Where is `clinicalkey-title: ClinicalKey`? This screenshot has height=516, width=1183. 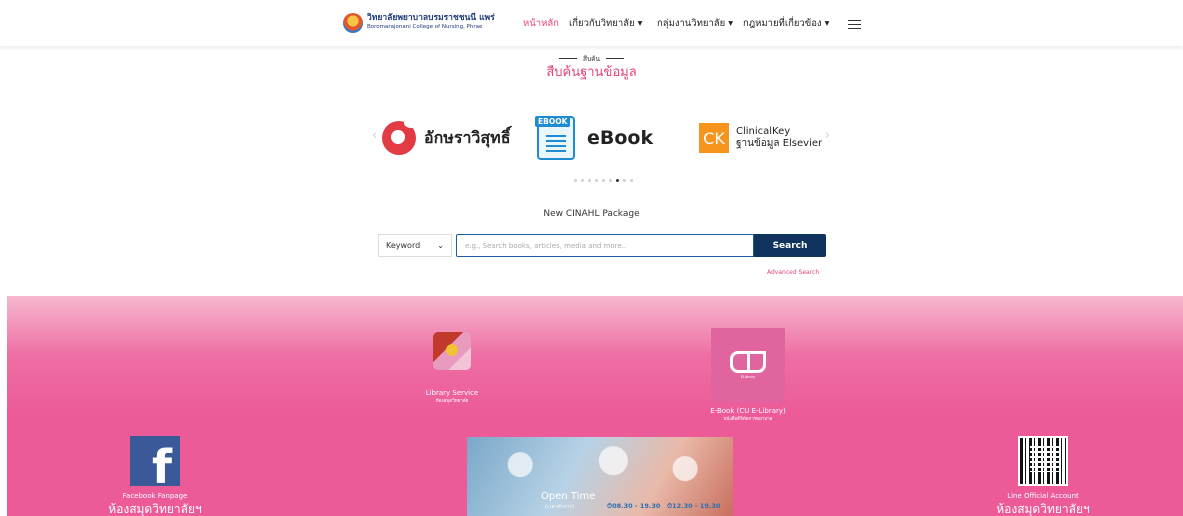 clinicalkey-title: ClinicalKey is located at coordinates (763, 131).